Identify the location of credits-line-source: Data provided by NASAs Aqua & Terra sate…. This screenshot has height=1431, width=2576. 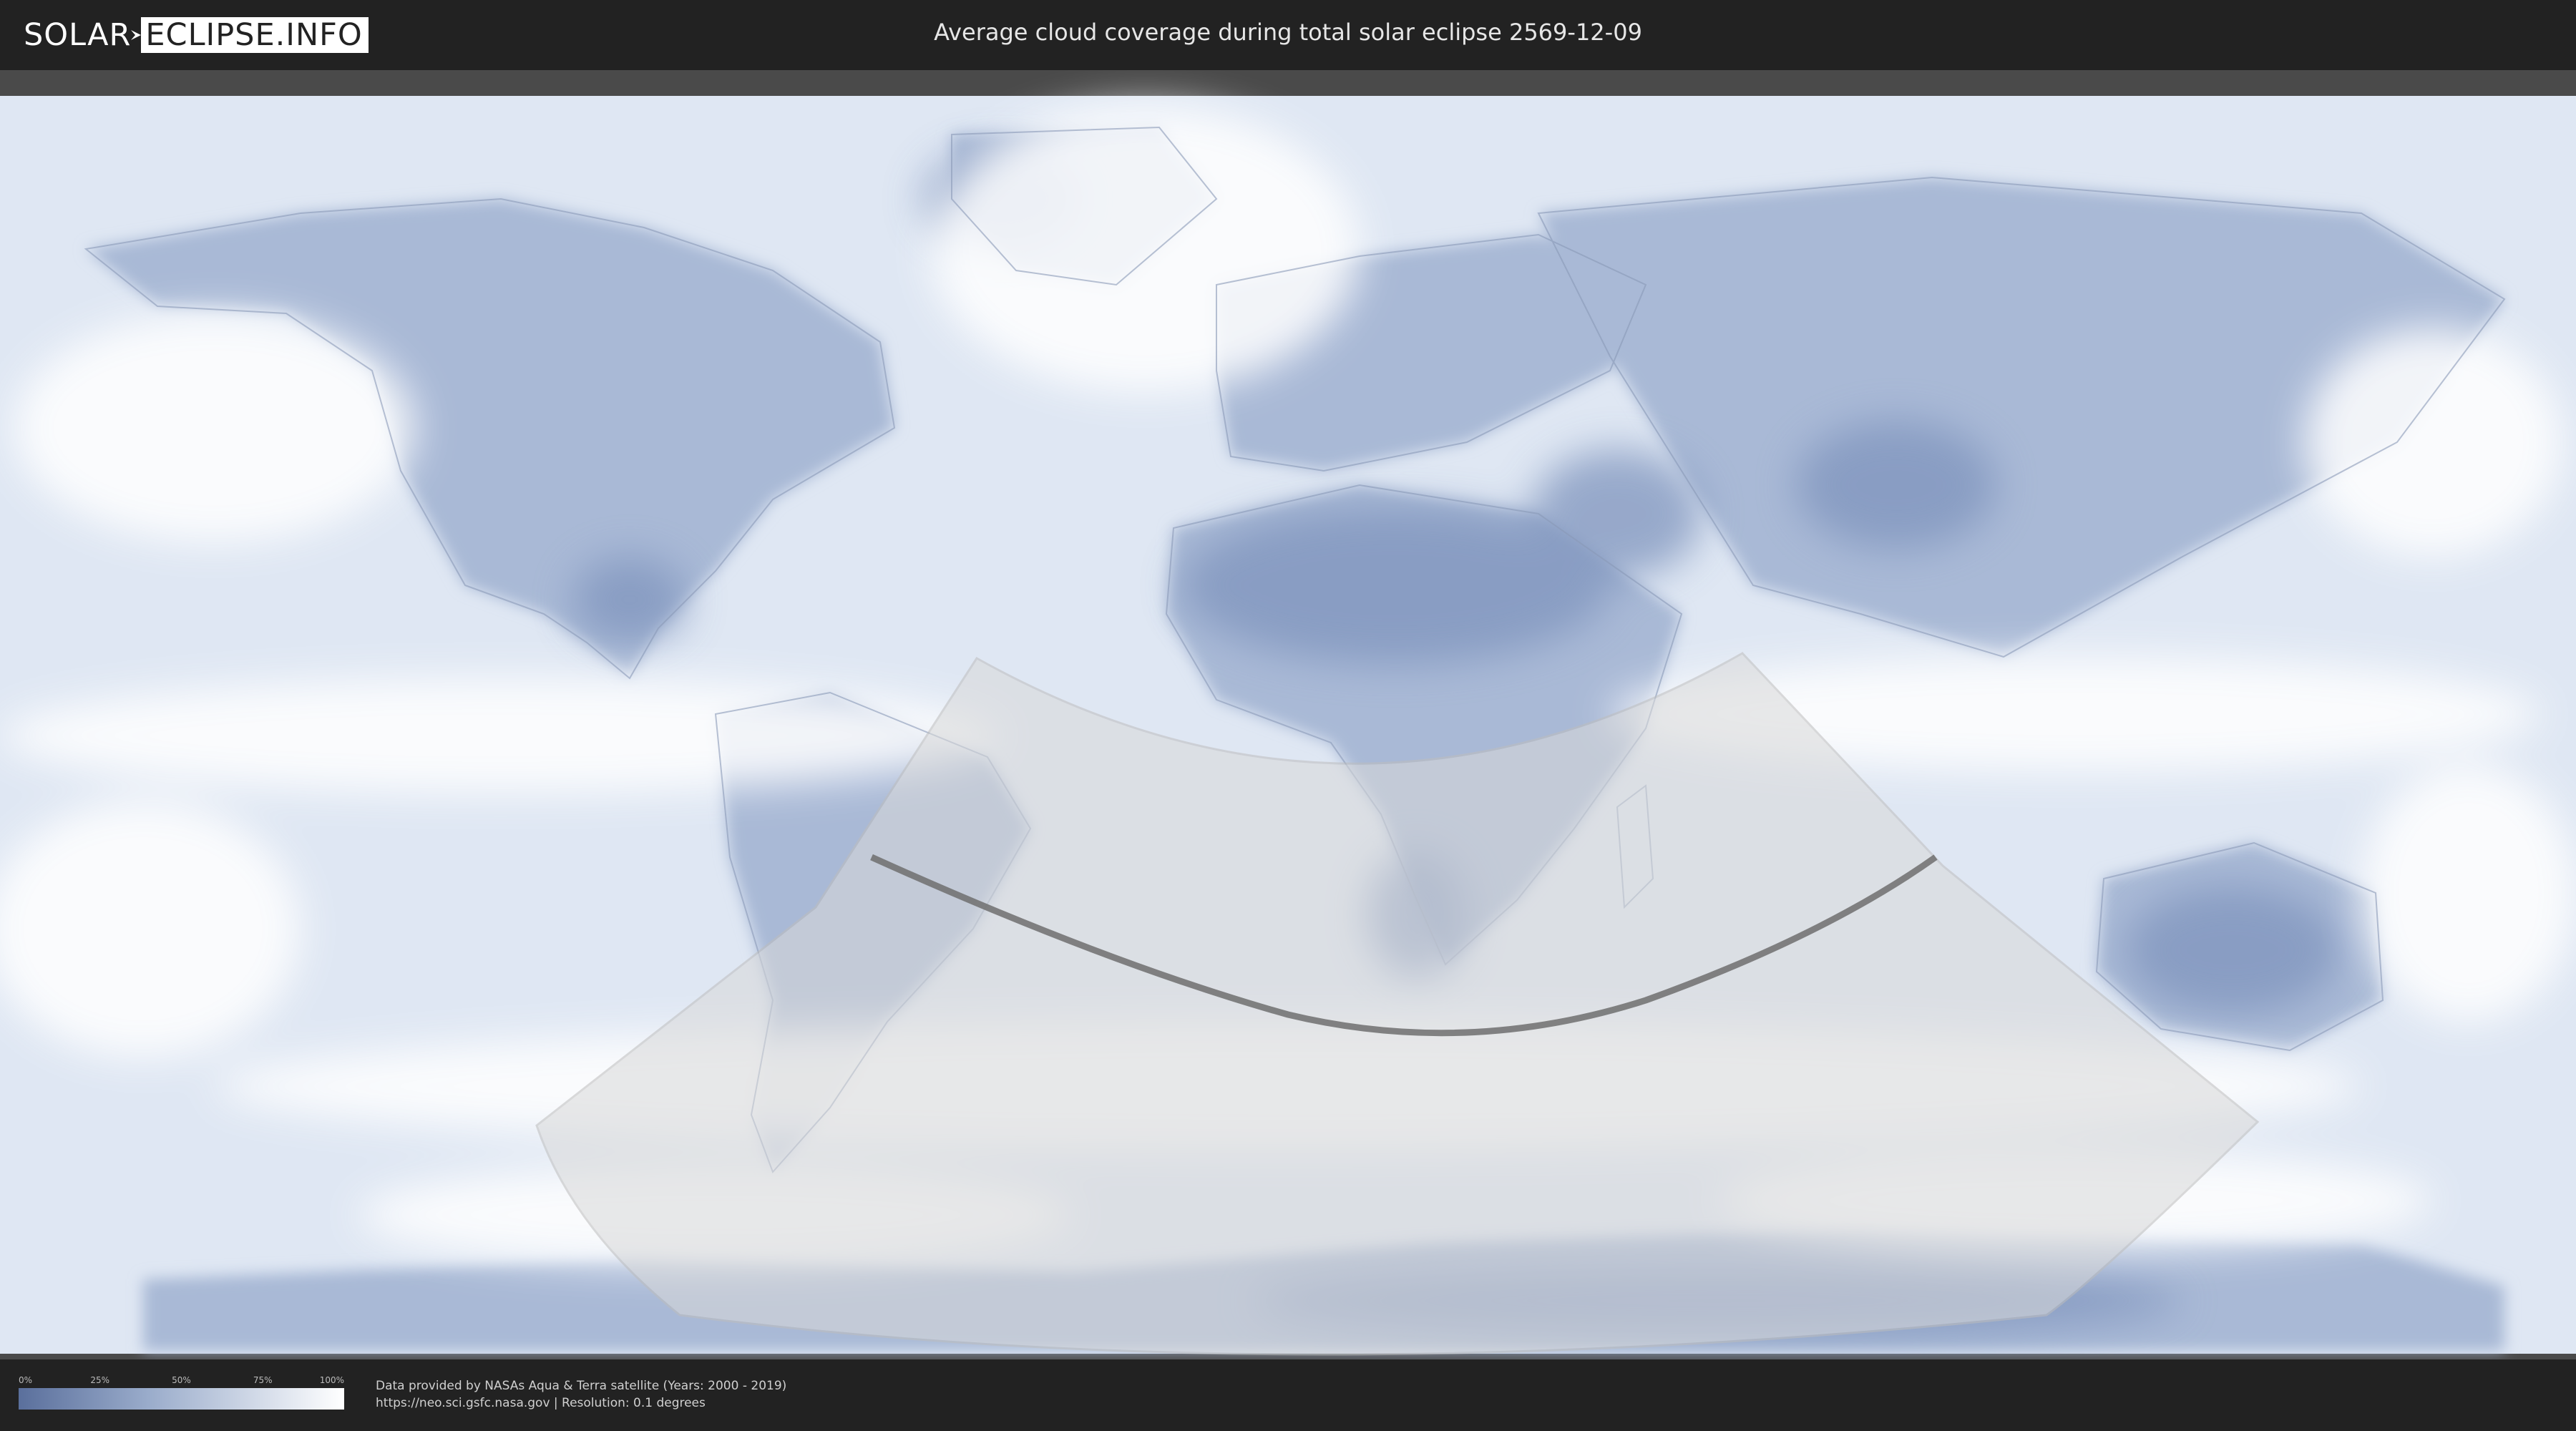
(581, 1386).